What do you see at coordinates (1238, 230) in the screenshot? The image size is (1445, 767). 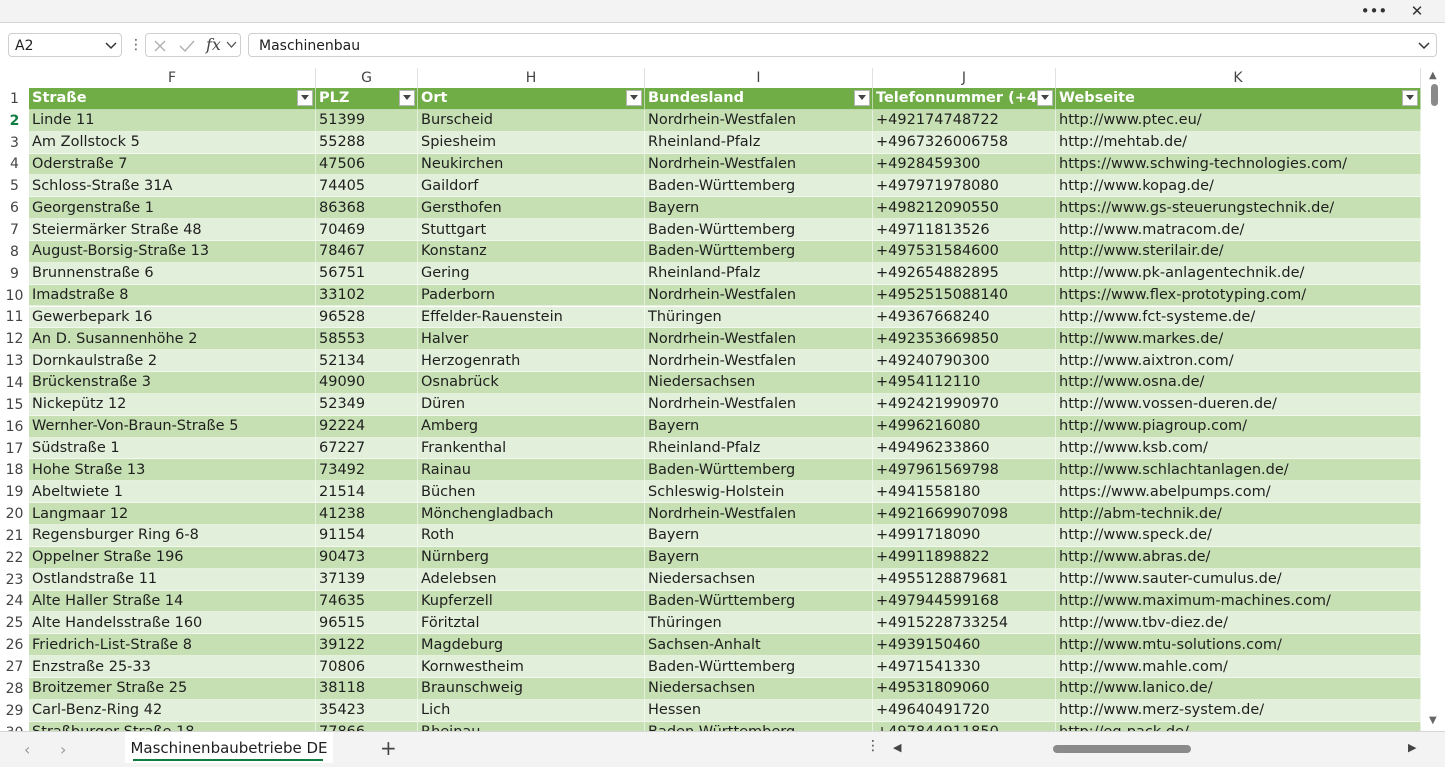 I see `table-cell: http://www.matracom.de/` at bounding box center [1238, 230].